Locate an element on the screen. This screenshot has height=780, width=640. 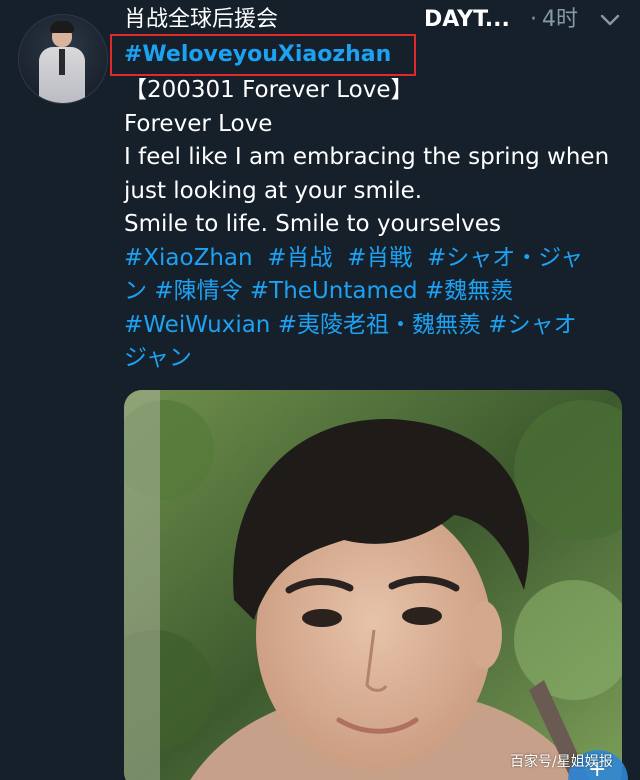
tweet-text-segment: 【200301 Forever Love】 is located at coordinates (269, 90).